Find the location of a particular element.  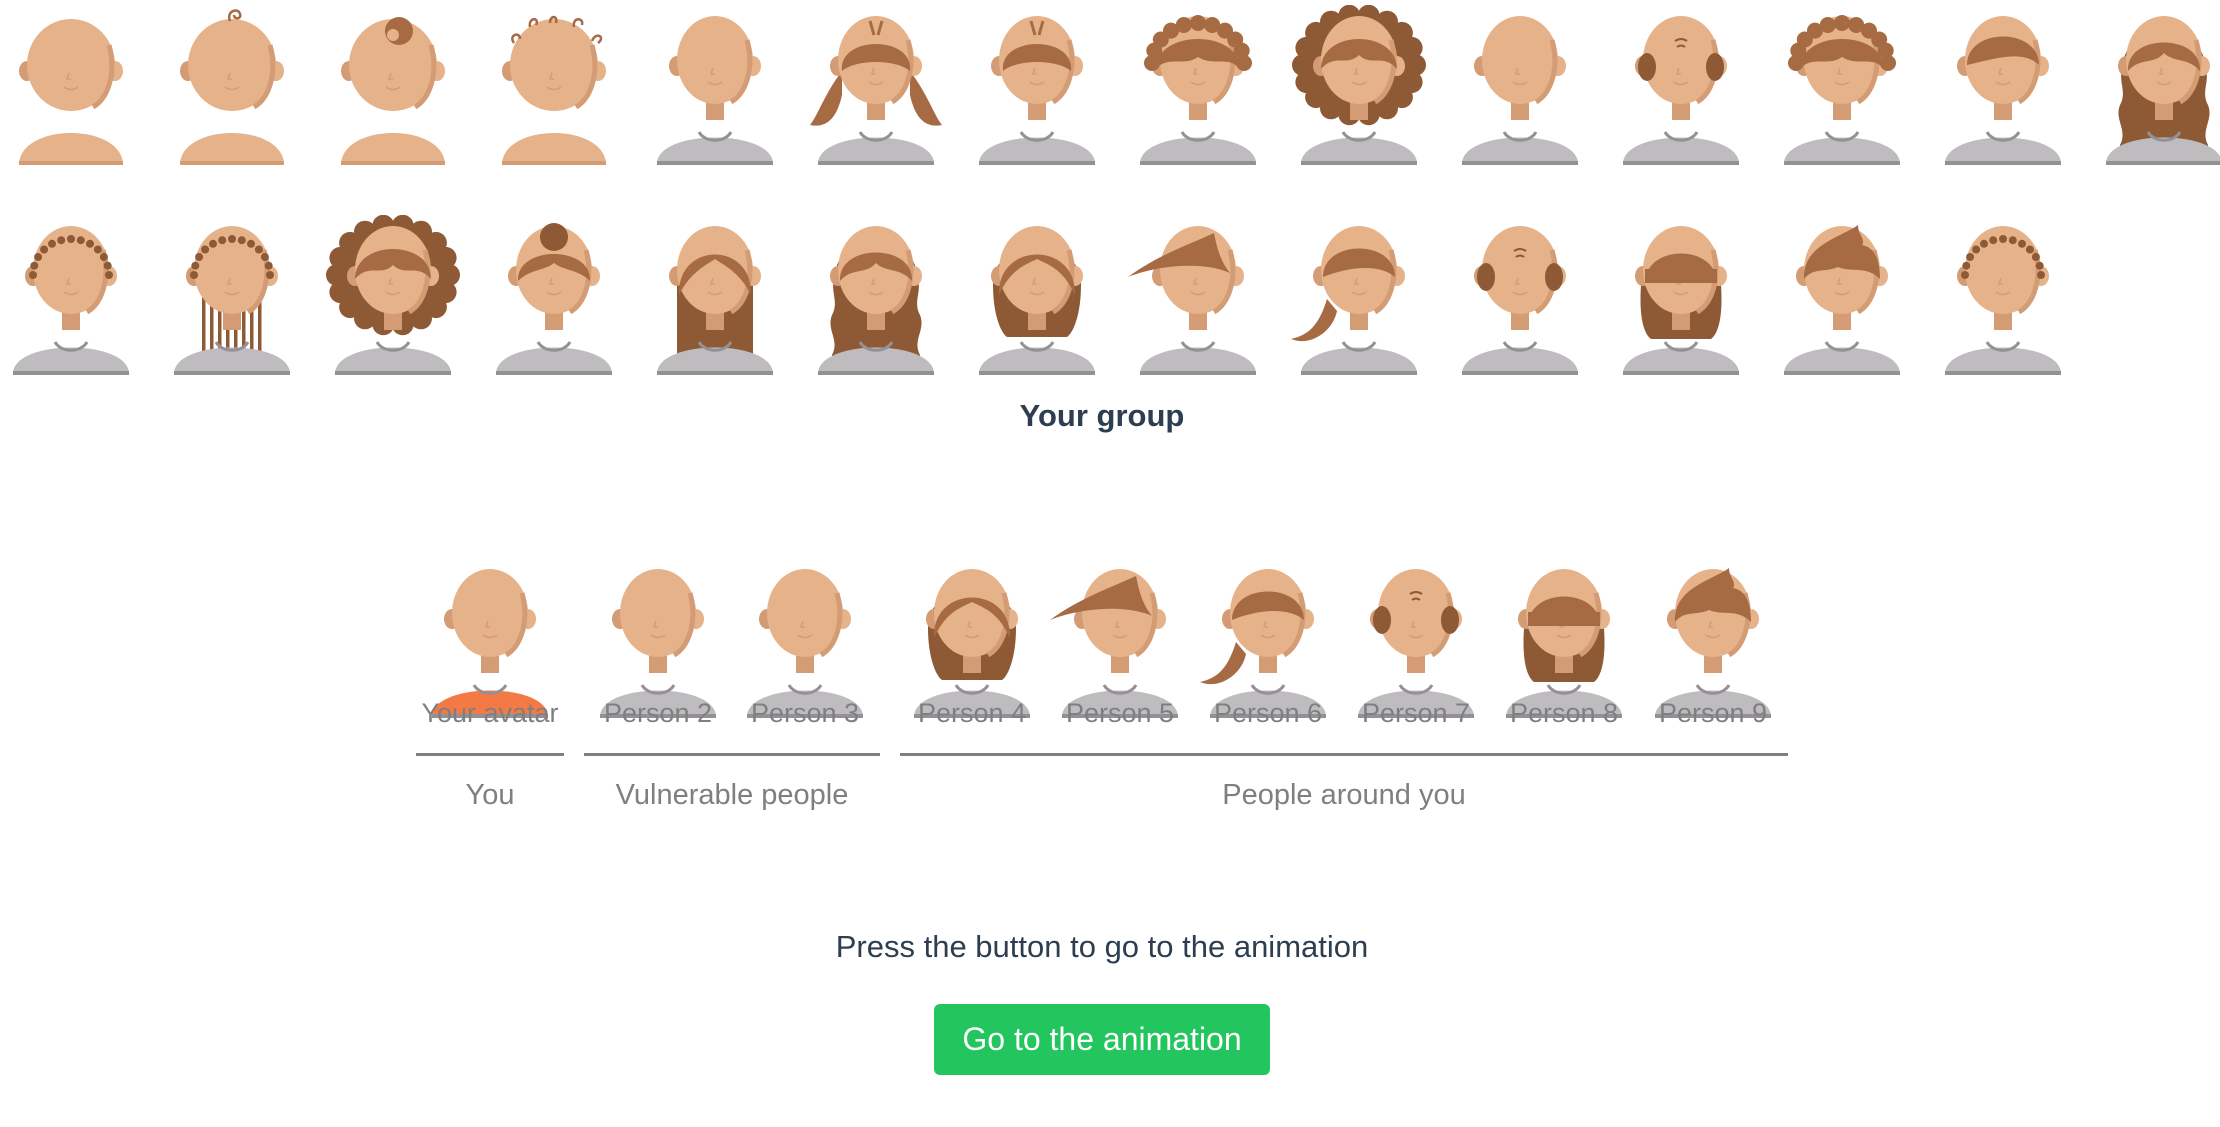

bracket-label-vulnerable: Vulnerable people is located at coordinates (732, 795).